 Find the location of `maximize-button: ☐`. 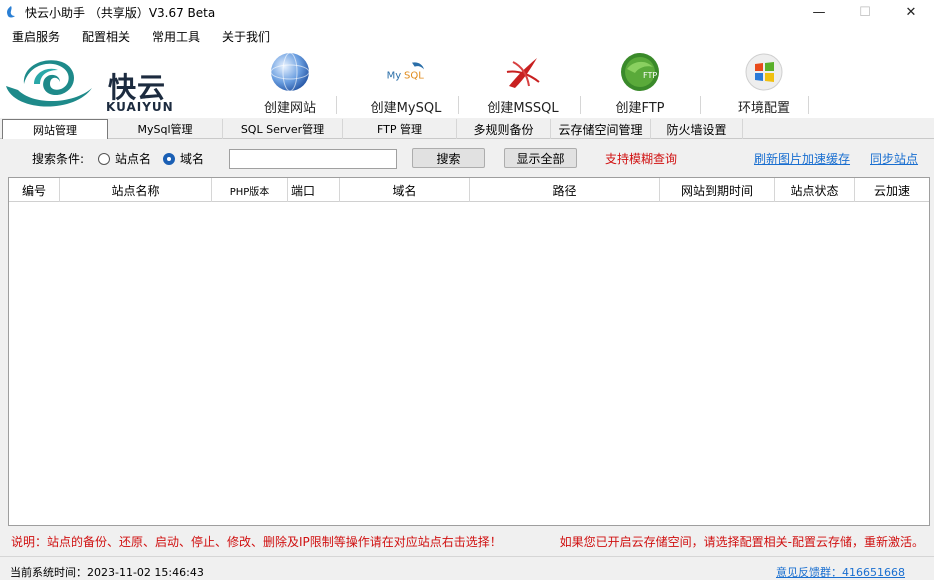

maximize-button: ☐ is located at coordinates (865, 12).